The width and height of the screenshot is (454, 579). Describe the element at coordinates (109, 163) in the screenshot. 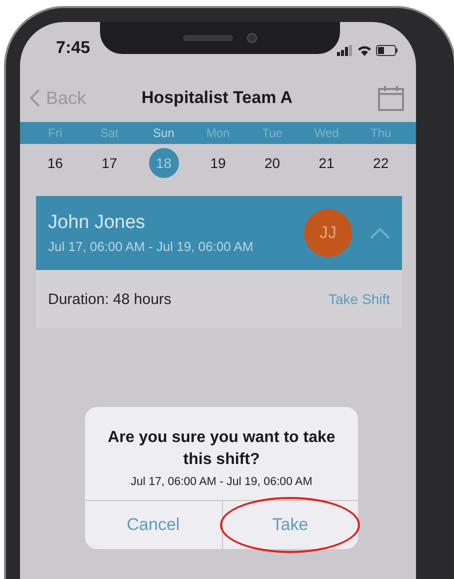

I see `date-item: 17` at that location.